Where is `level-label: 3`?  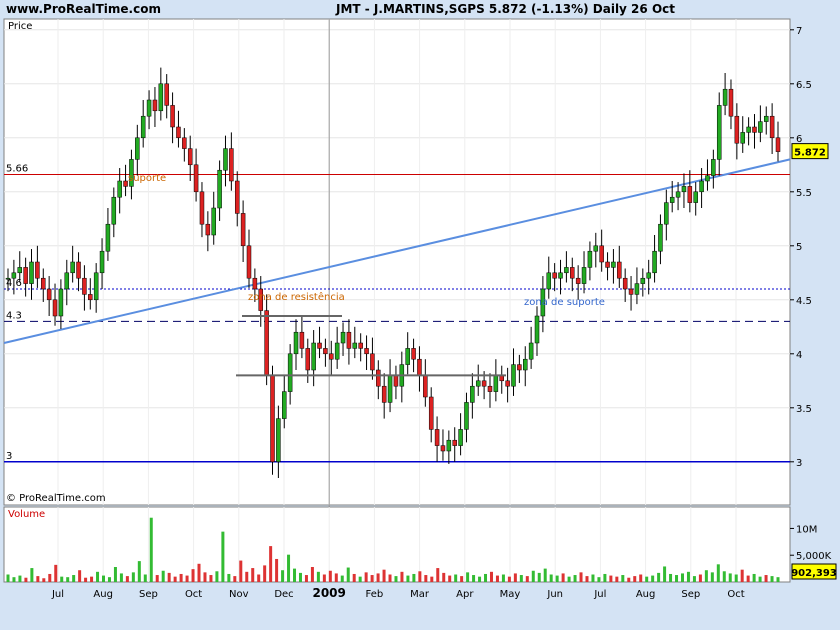
level-label: 3 is located at coordinates (9, 456).